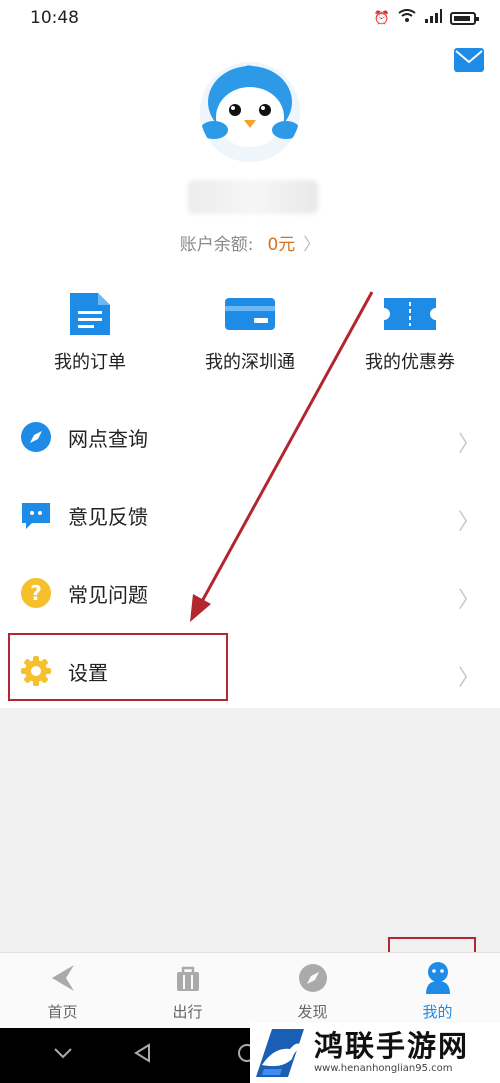 This screenshot has height=1083, width=500. I want to click on menu-label: 网点查询, so click(108, 438).